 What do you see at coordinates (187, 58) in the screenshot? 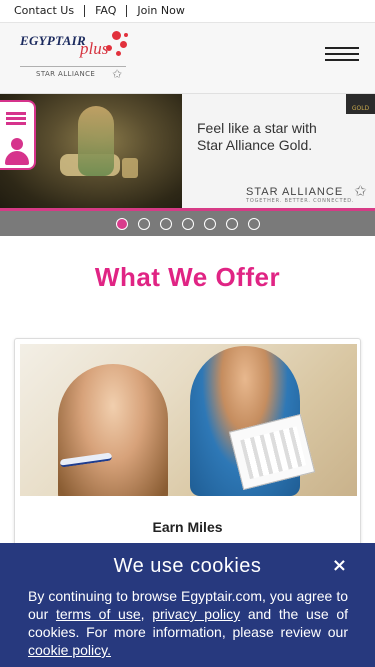
I see `site-header: EGYPTAIR plus STAR ALLIANCE ✩` at bounding box center [187, 58].